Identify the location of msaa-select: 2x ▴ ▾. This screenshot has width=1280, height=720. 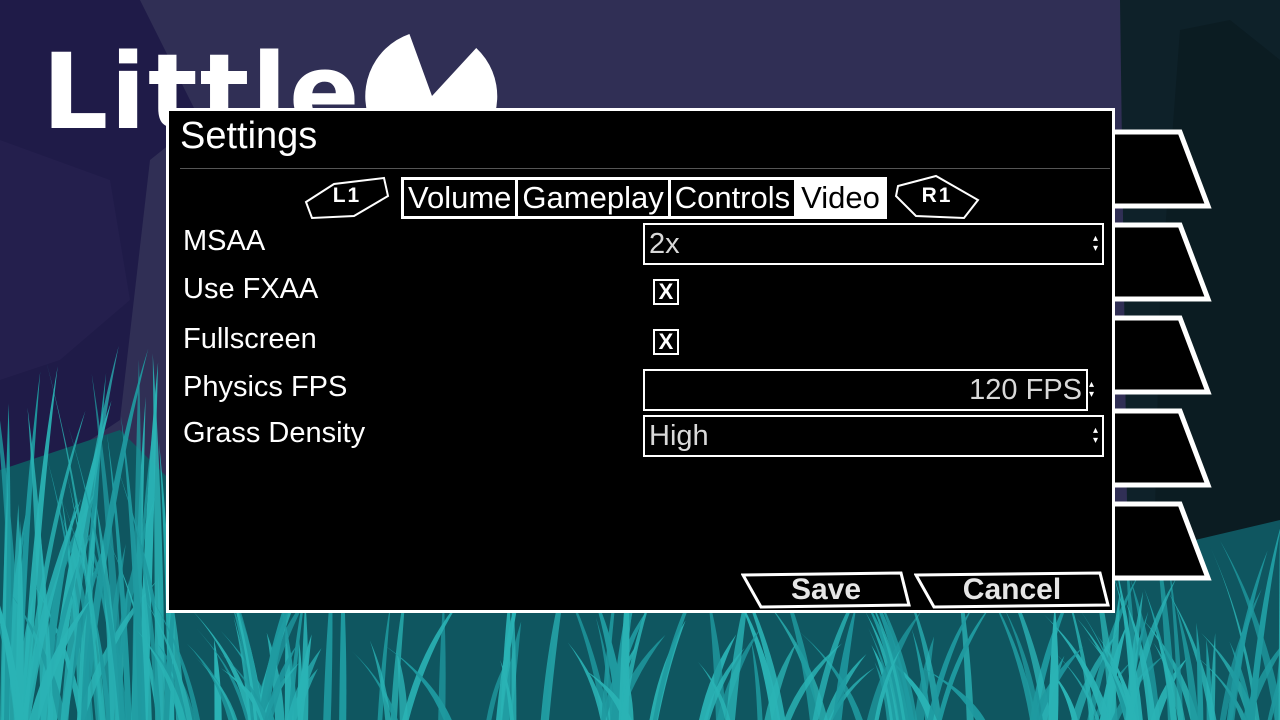
(873, 244).